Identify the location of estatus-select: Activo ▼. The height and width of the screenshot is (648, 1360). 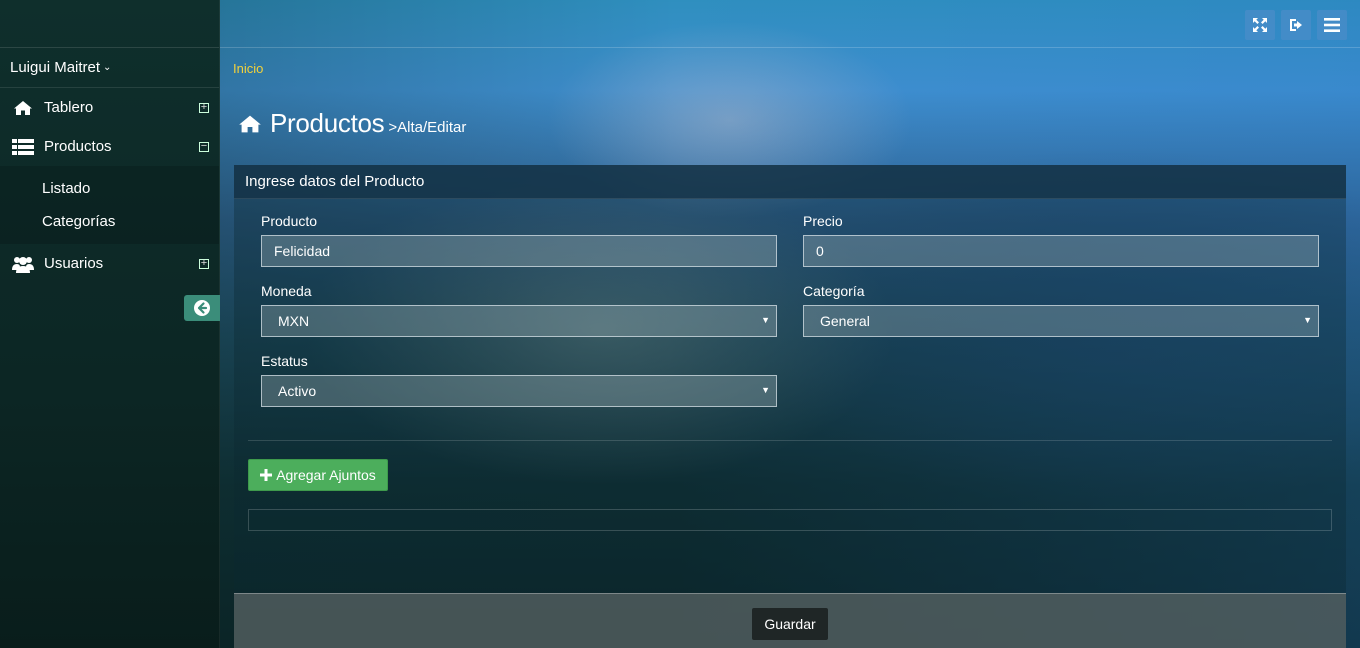
(519, 391).